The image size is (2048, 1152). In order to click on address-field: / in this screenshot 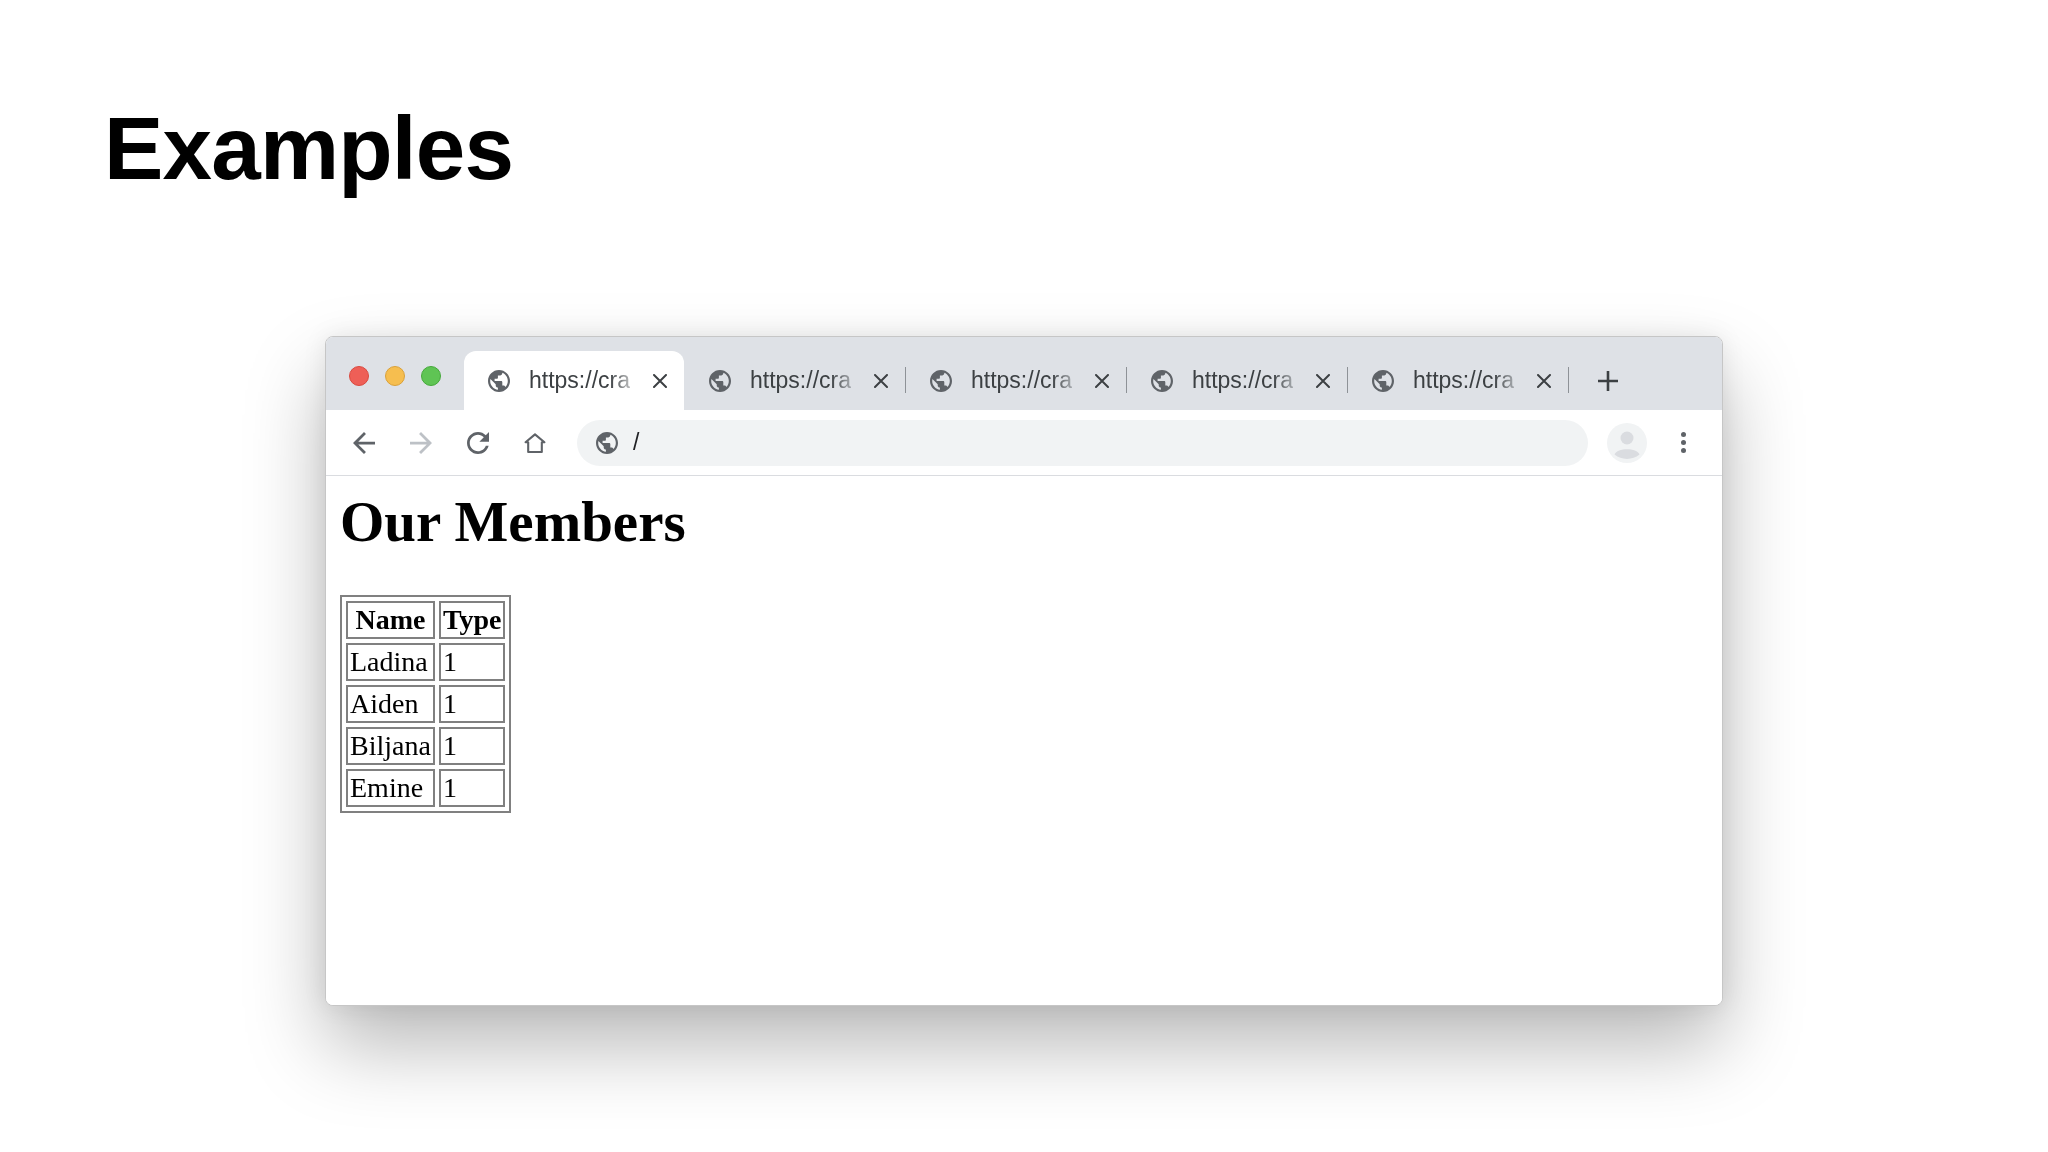, I will do `click(1082, 442)`.